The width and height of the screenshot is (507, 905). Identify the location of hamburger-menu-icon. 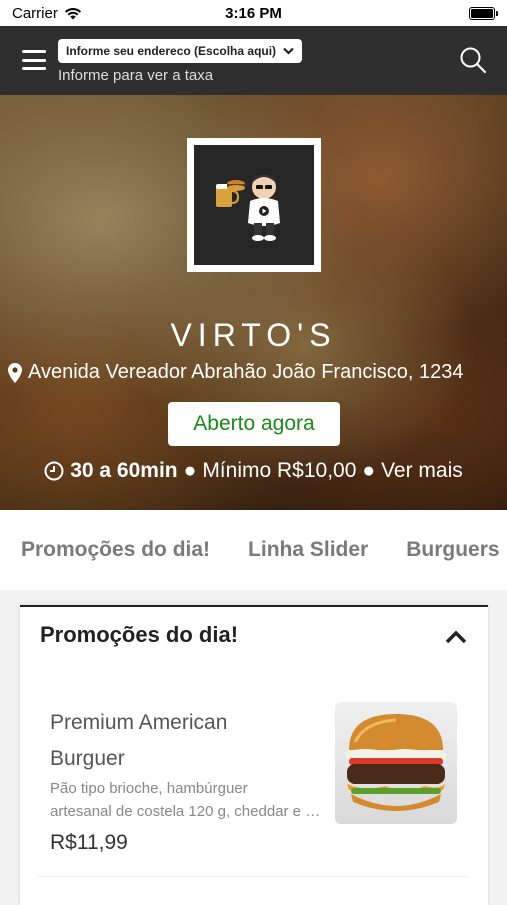
(34, 60).